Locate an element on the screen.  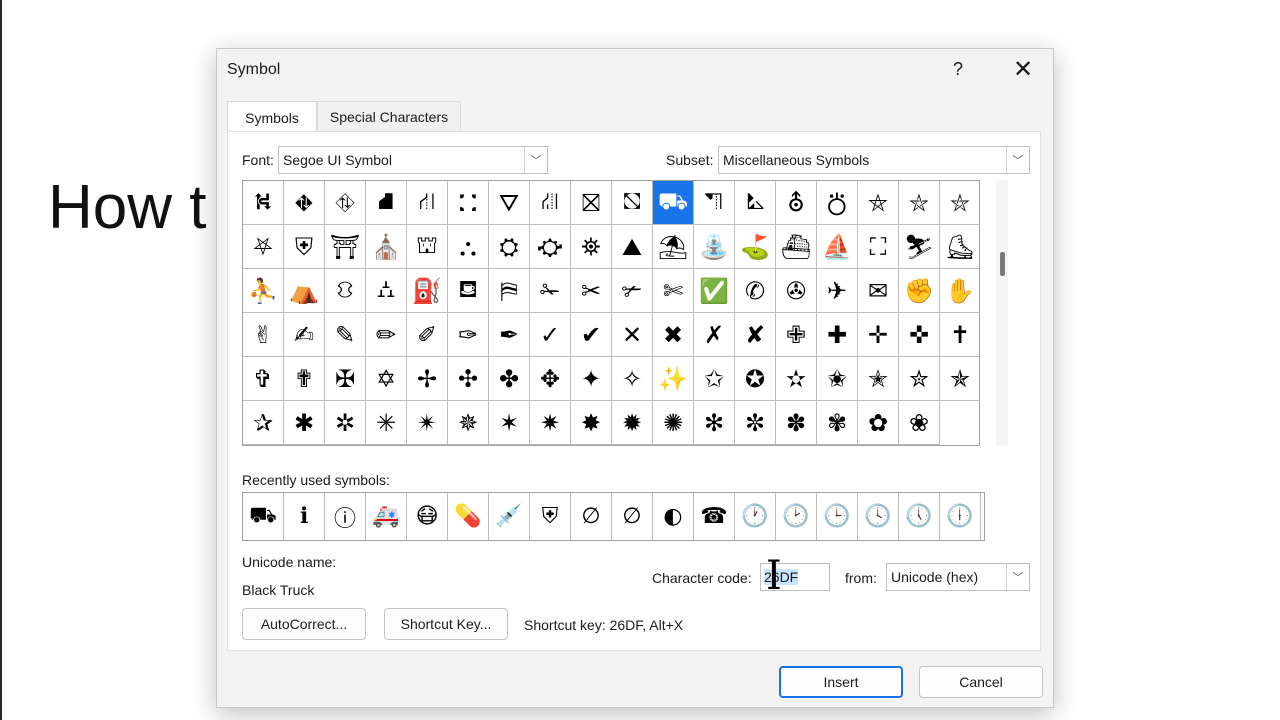
symbol-cell: ✨ is located at coordinates (673, 379).